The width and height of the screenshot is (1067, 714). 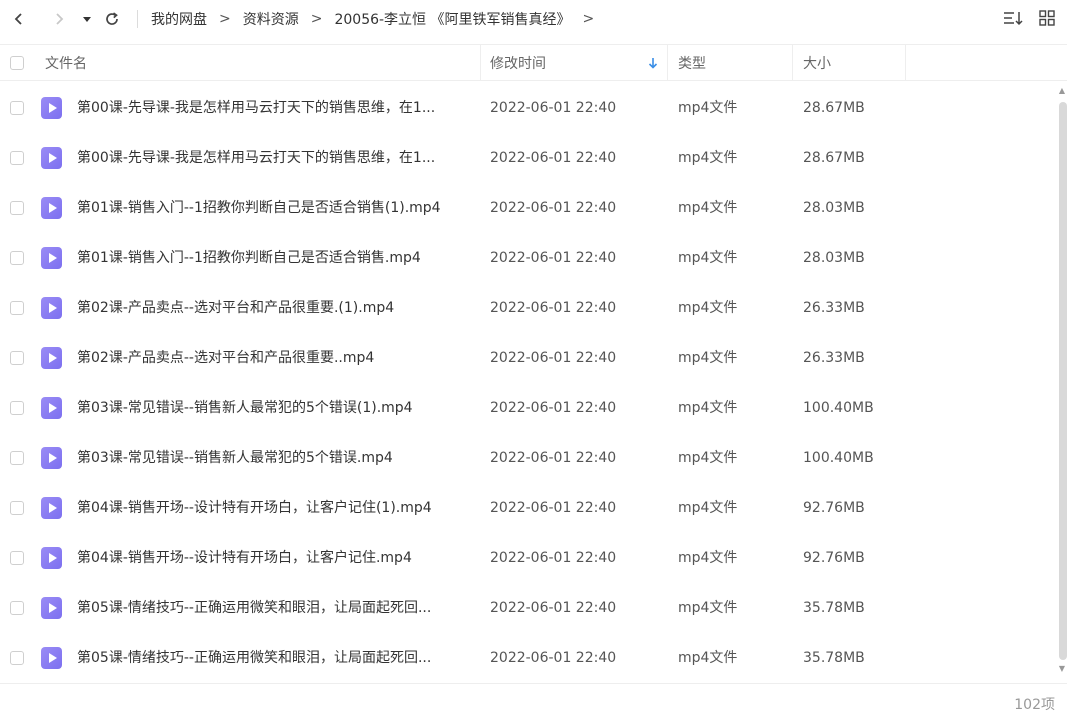 What do you see at coordinates (834, 158) in the screenshot?
I see `file-size: 28.67MB` at bounding box center [834, 158].